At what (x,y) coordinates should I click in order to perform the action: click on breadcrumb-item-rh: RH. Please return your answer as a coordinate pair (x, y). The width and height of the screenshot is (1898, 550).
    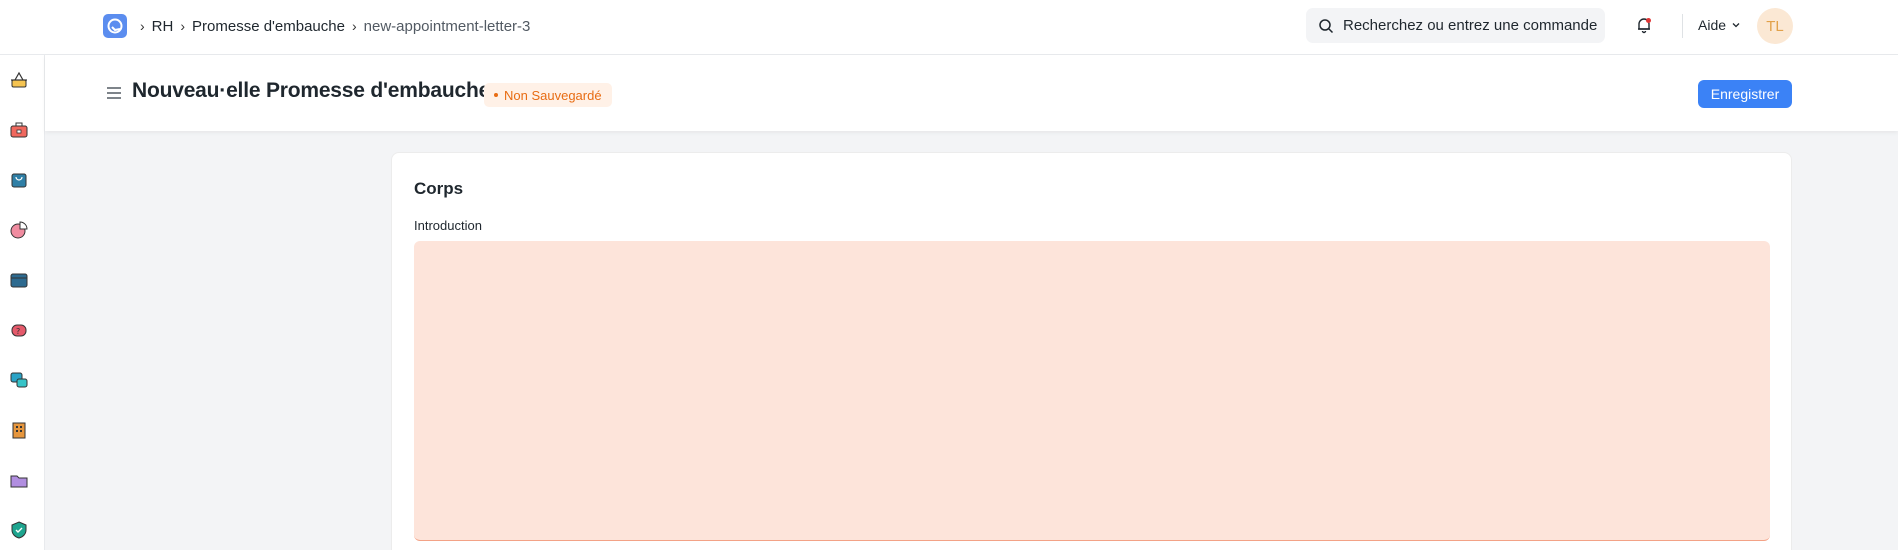
    Looking at the image, I should click on (163, 26).